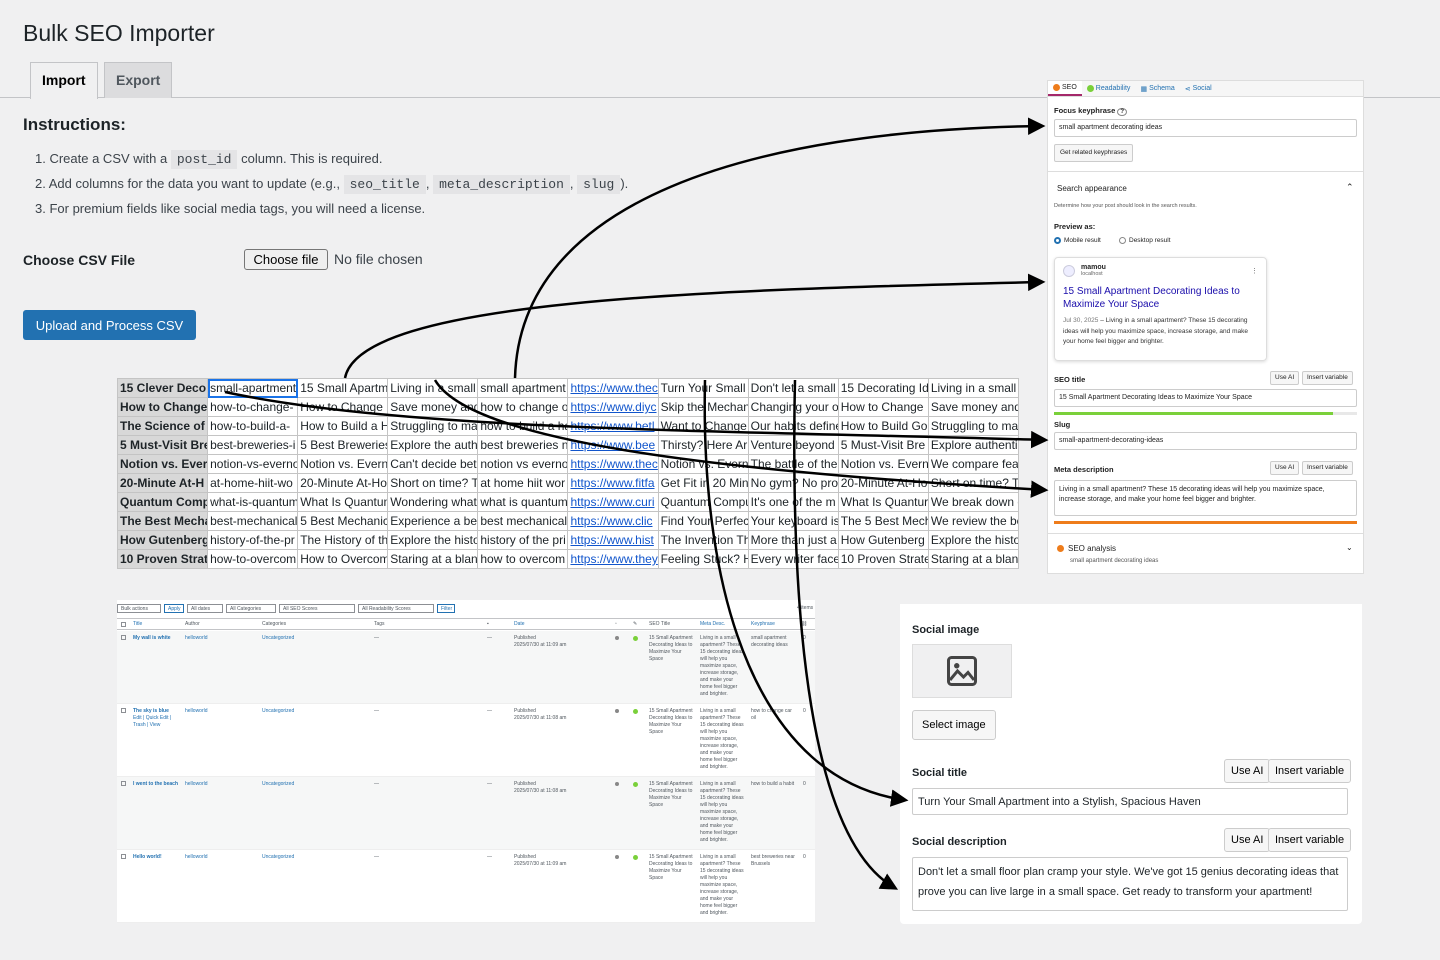  What do you see at coordinates (1122, 112) in the screenshot?
I see `help-icon: ?` at bounding box center [1122, 112].